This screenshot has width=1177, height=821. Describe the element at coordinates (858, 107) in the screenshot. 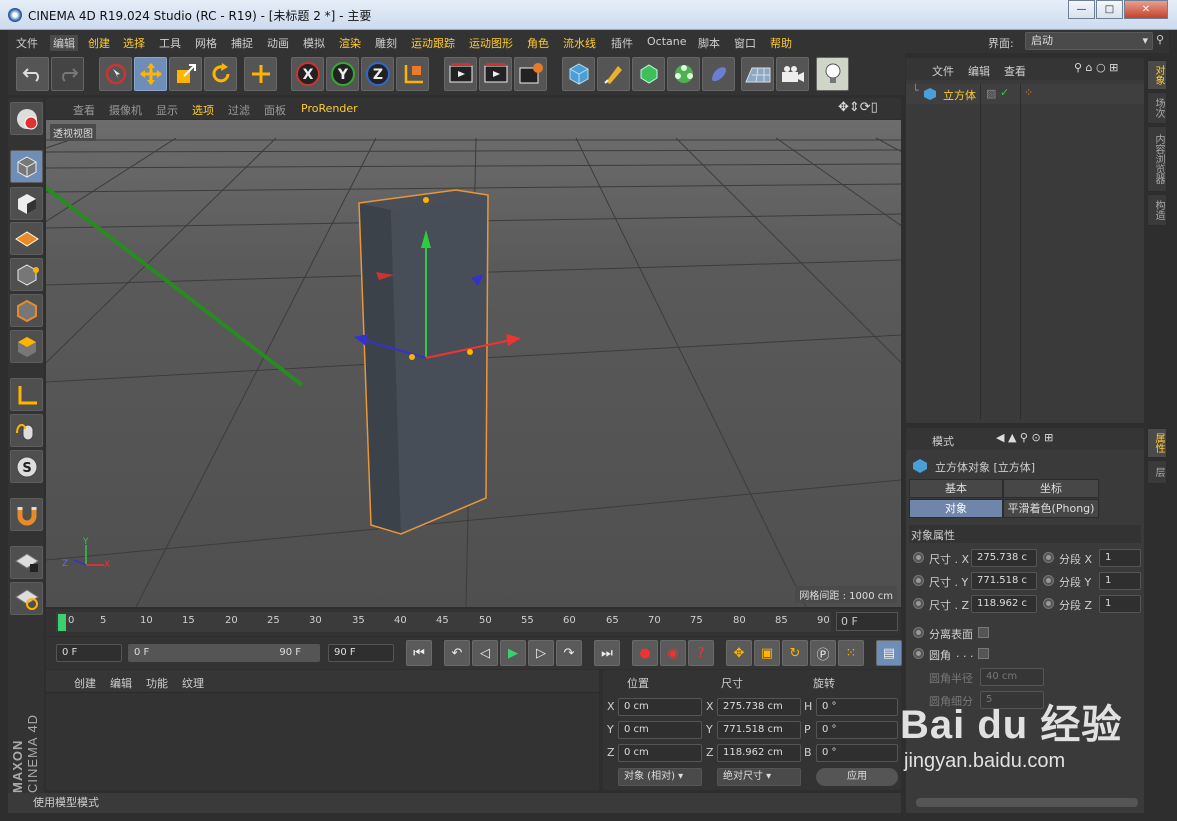

I see `viewport-nav-icons: ✥⇕⟳▯` at that location.